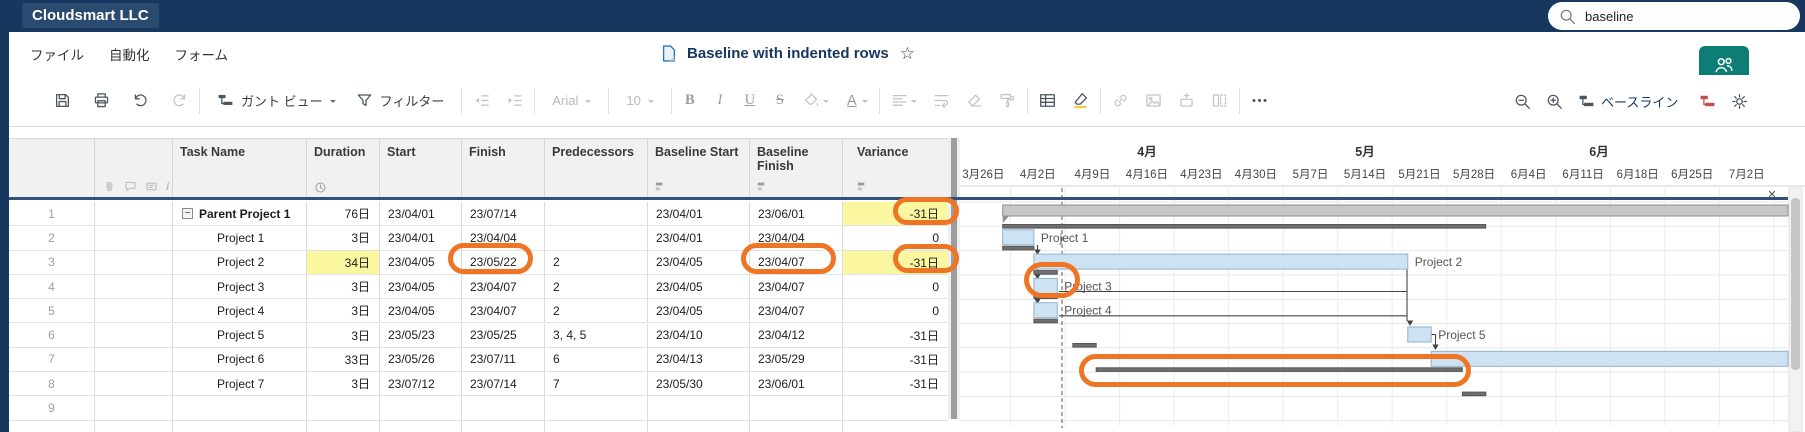 The image size is (1805, 432). Describe the element at coordinates (1259, 100) in the screenshot. I see `more-options-icon` at that location.